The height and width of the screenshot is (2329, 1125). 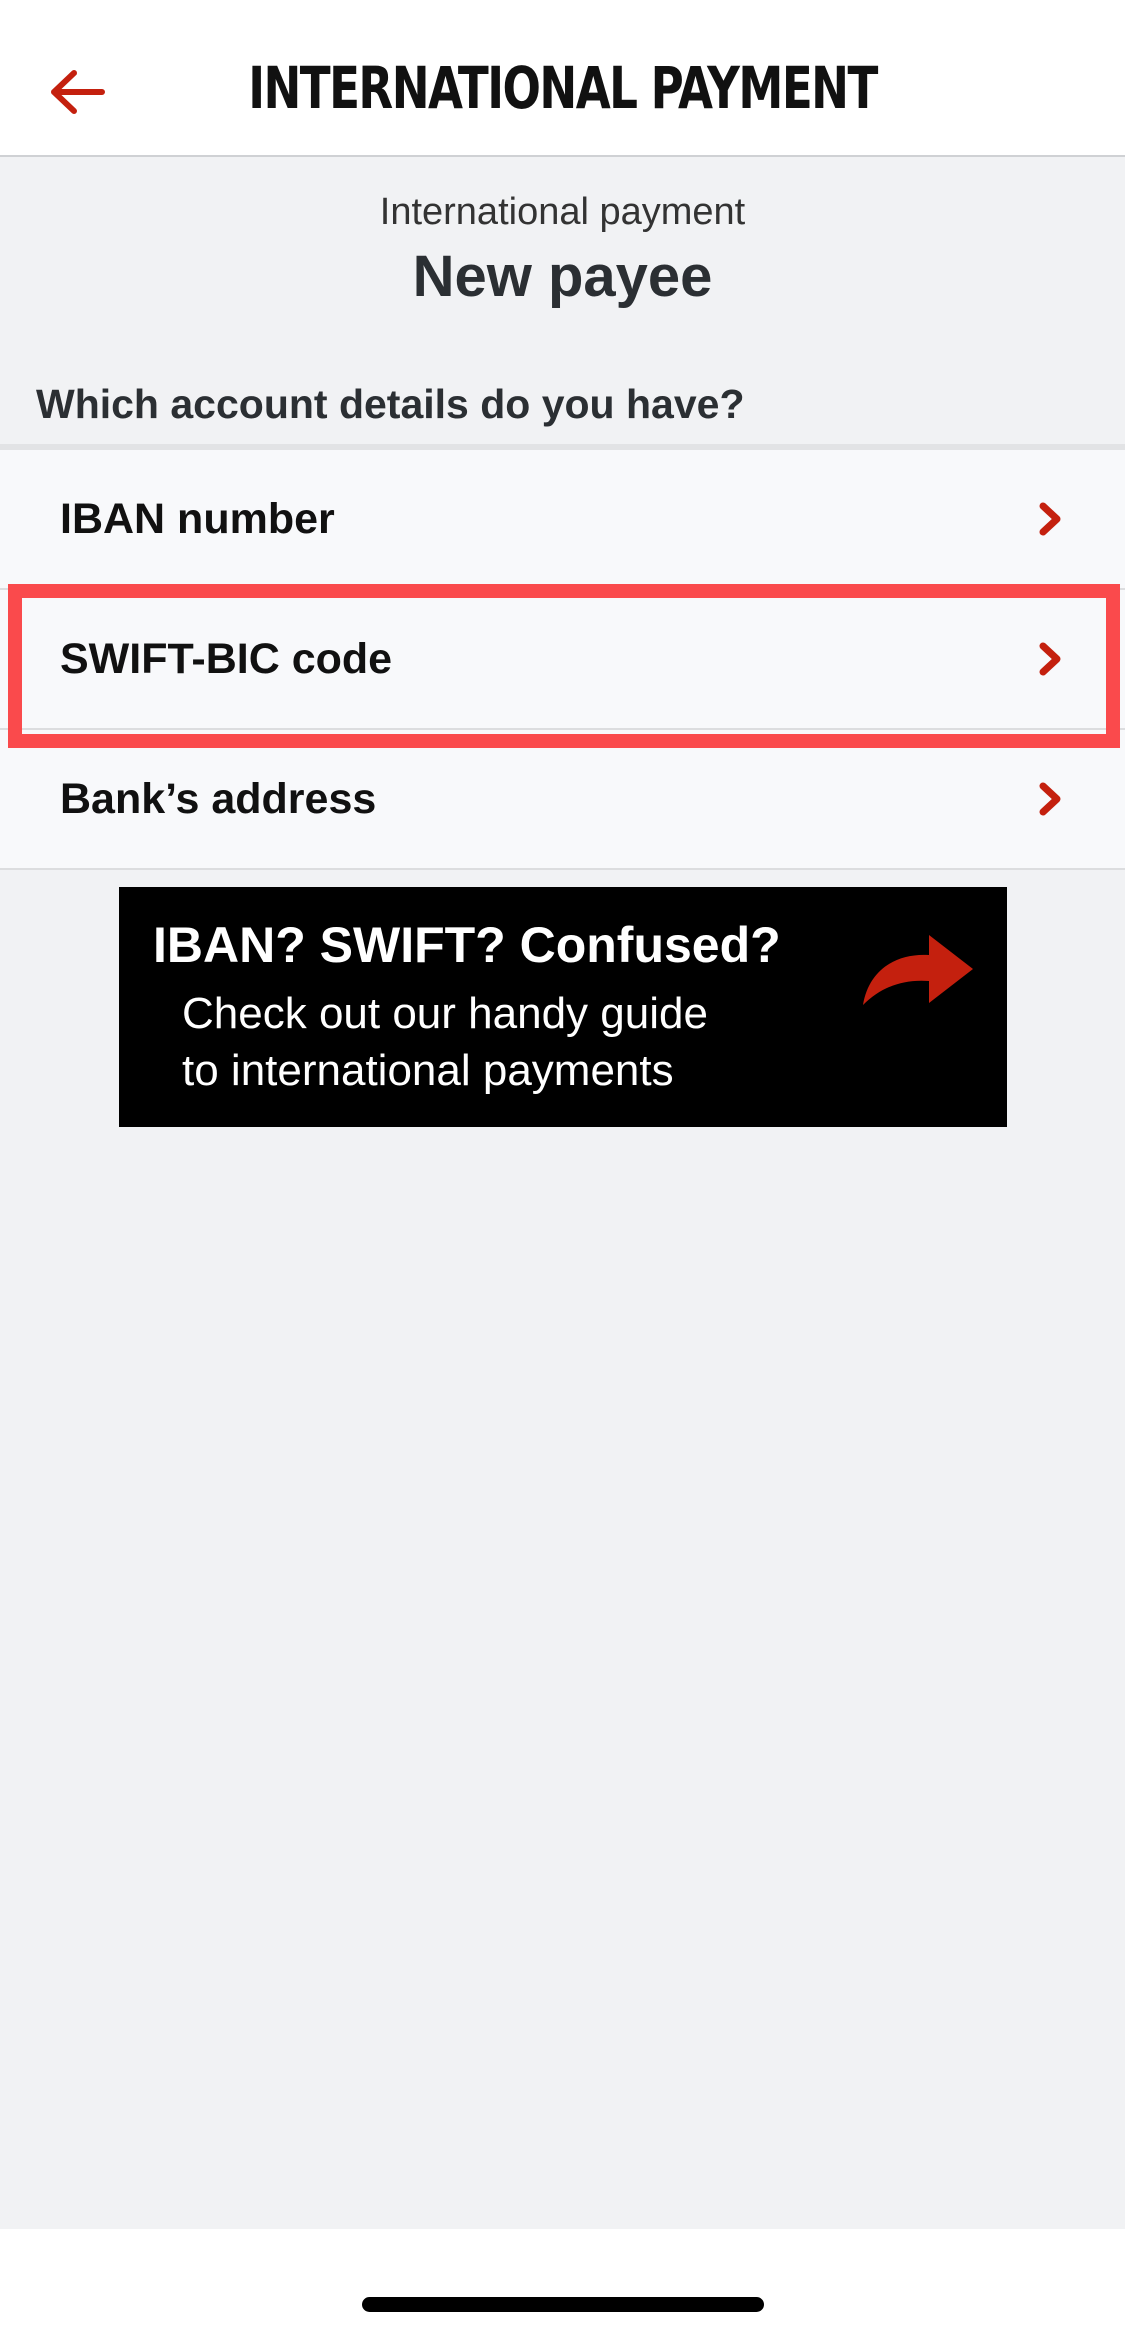 What do you see at coordinates (562, 2279) in the screenshot?
I see `bottom-safe-area` at bounding box center [562, 2279].